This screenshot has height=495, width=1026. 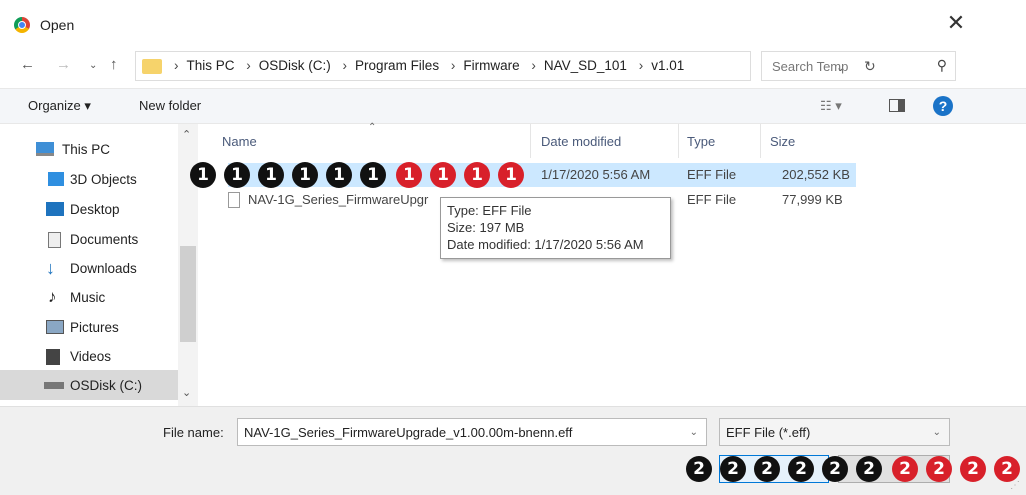 I want to click on tooltip-size: Size: 197 MB, so click(x=486, y=227).